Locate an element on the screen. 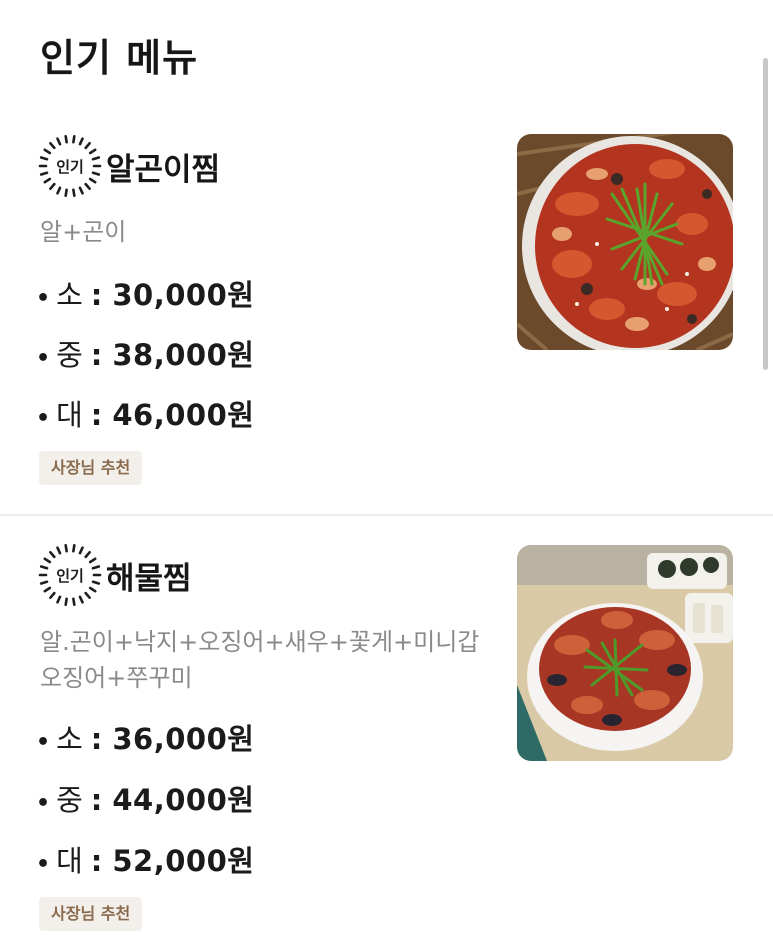 The height and width of the screenshot is (943, 773). description-line: 알+곤이 is located at coordinates (83, 232).